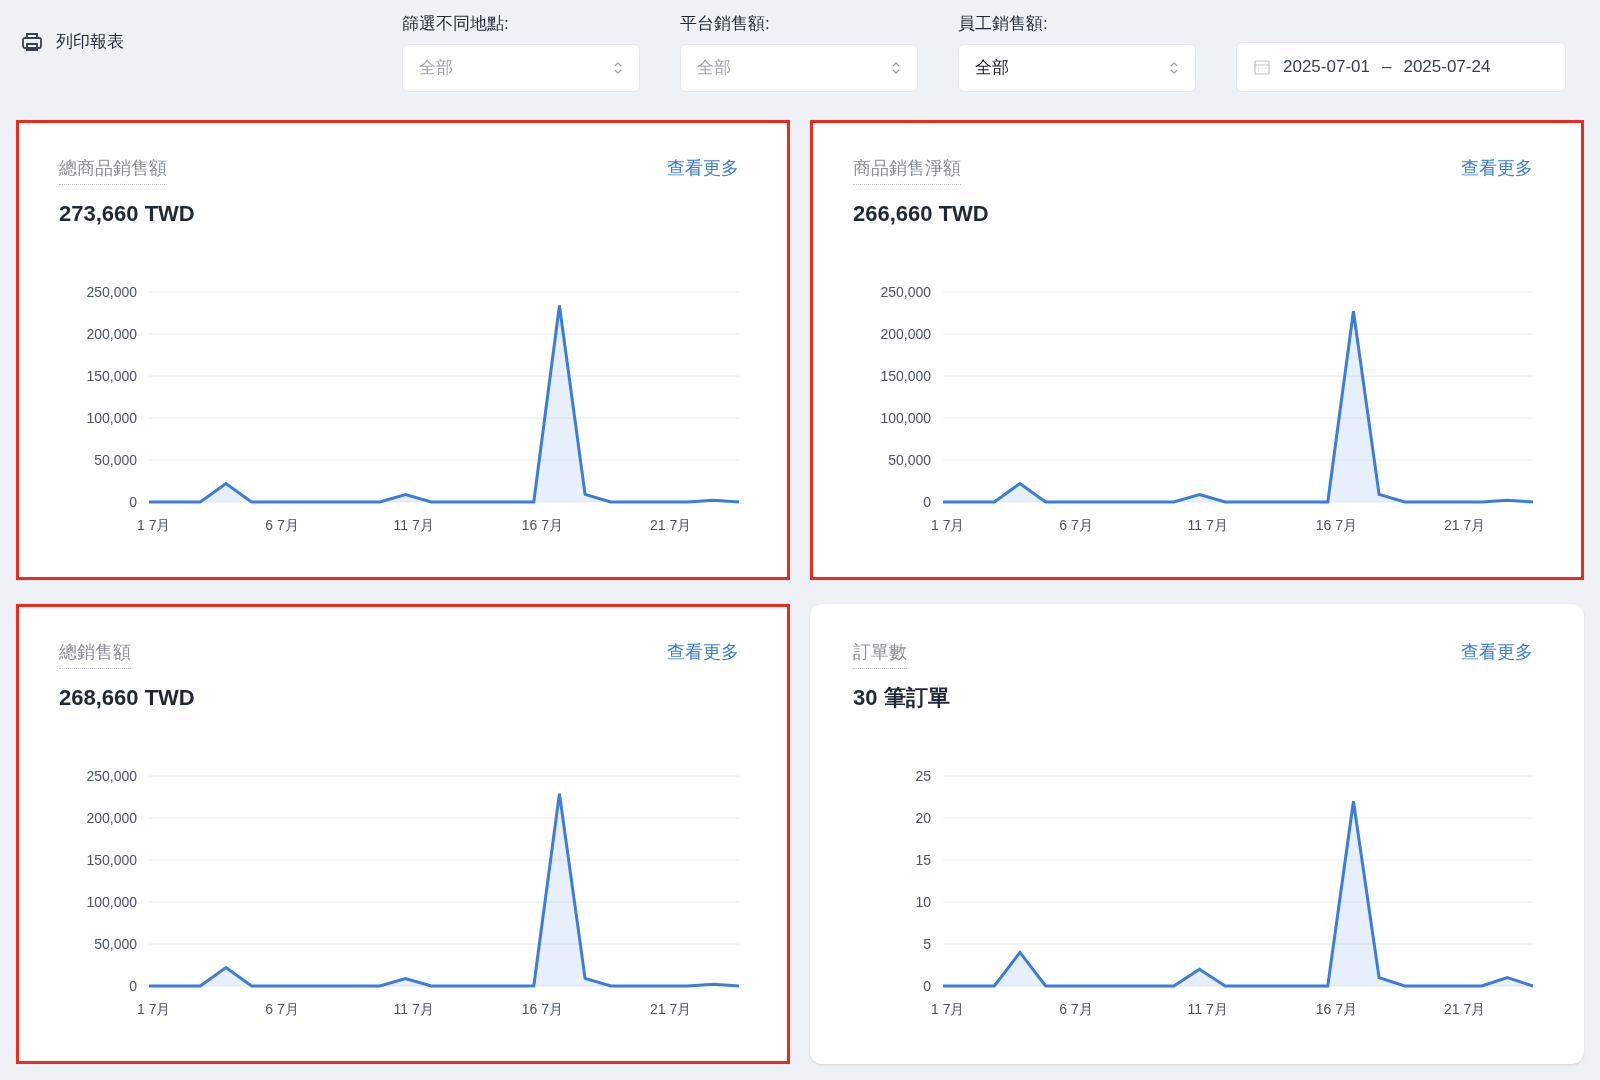 This screenshot has height=1080, width=1600. Describe the element at coordinates (907, 170) in the screenshot. I see `card-title: 商品銷售淨額` at that location.